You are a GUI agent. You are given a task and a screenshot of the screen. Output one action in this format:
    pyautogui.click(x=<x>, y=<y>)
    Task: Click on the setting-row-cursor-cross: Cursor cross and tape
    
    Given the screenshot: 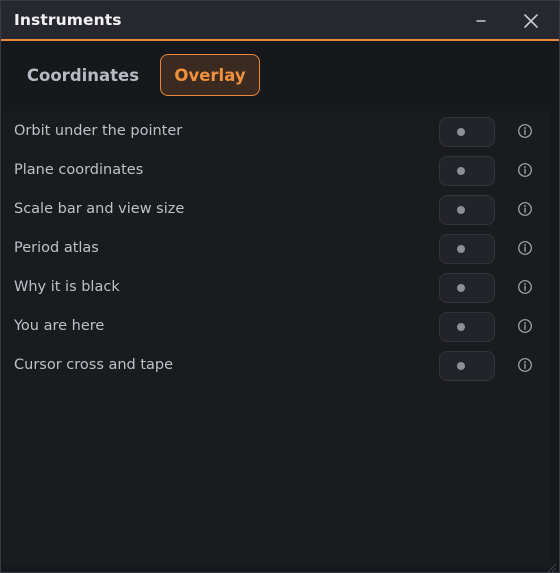 What is the action you would take?
    pyautogui.click(x=276, y=367)
    